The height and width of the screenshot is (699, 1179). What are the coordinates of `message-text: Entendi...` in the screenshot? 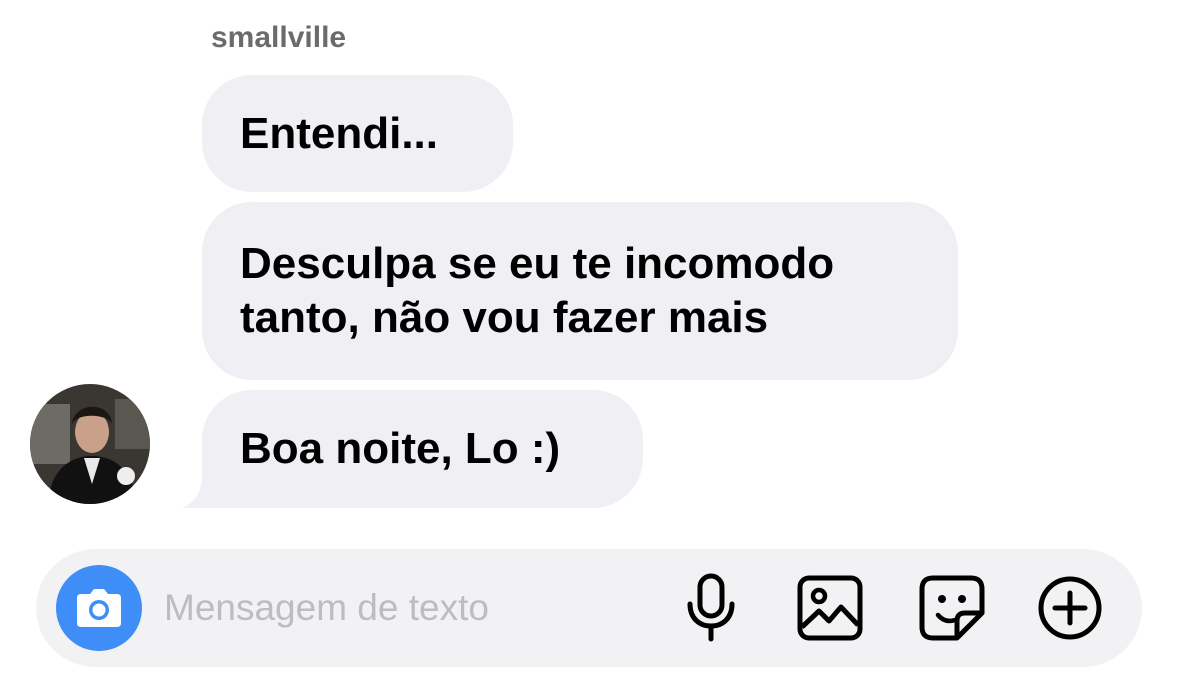 It's located at (339, 133).